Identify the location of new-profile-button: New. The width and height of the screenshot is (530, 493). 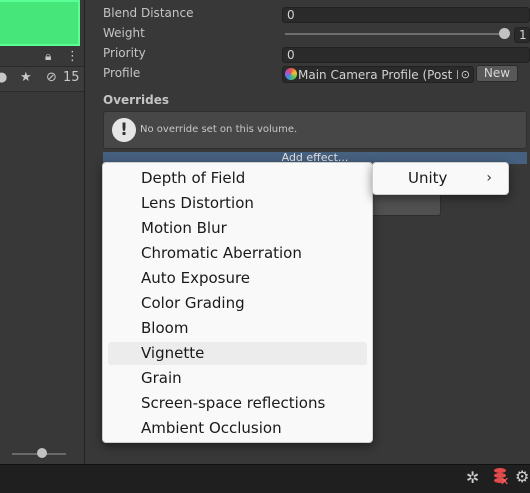
(497, 73).